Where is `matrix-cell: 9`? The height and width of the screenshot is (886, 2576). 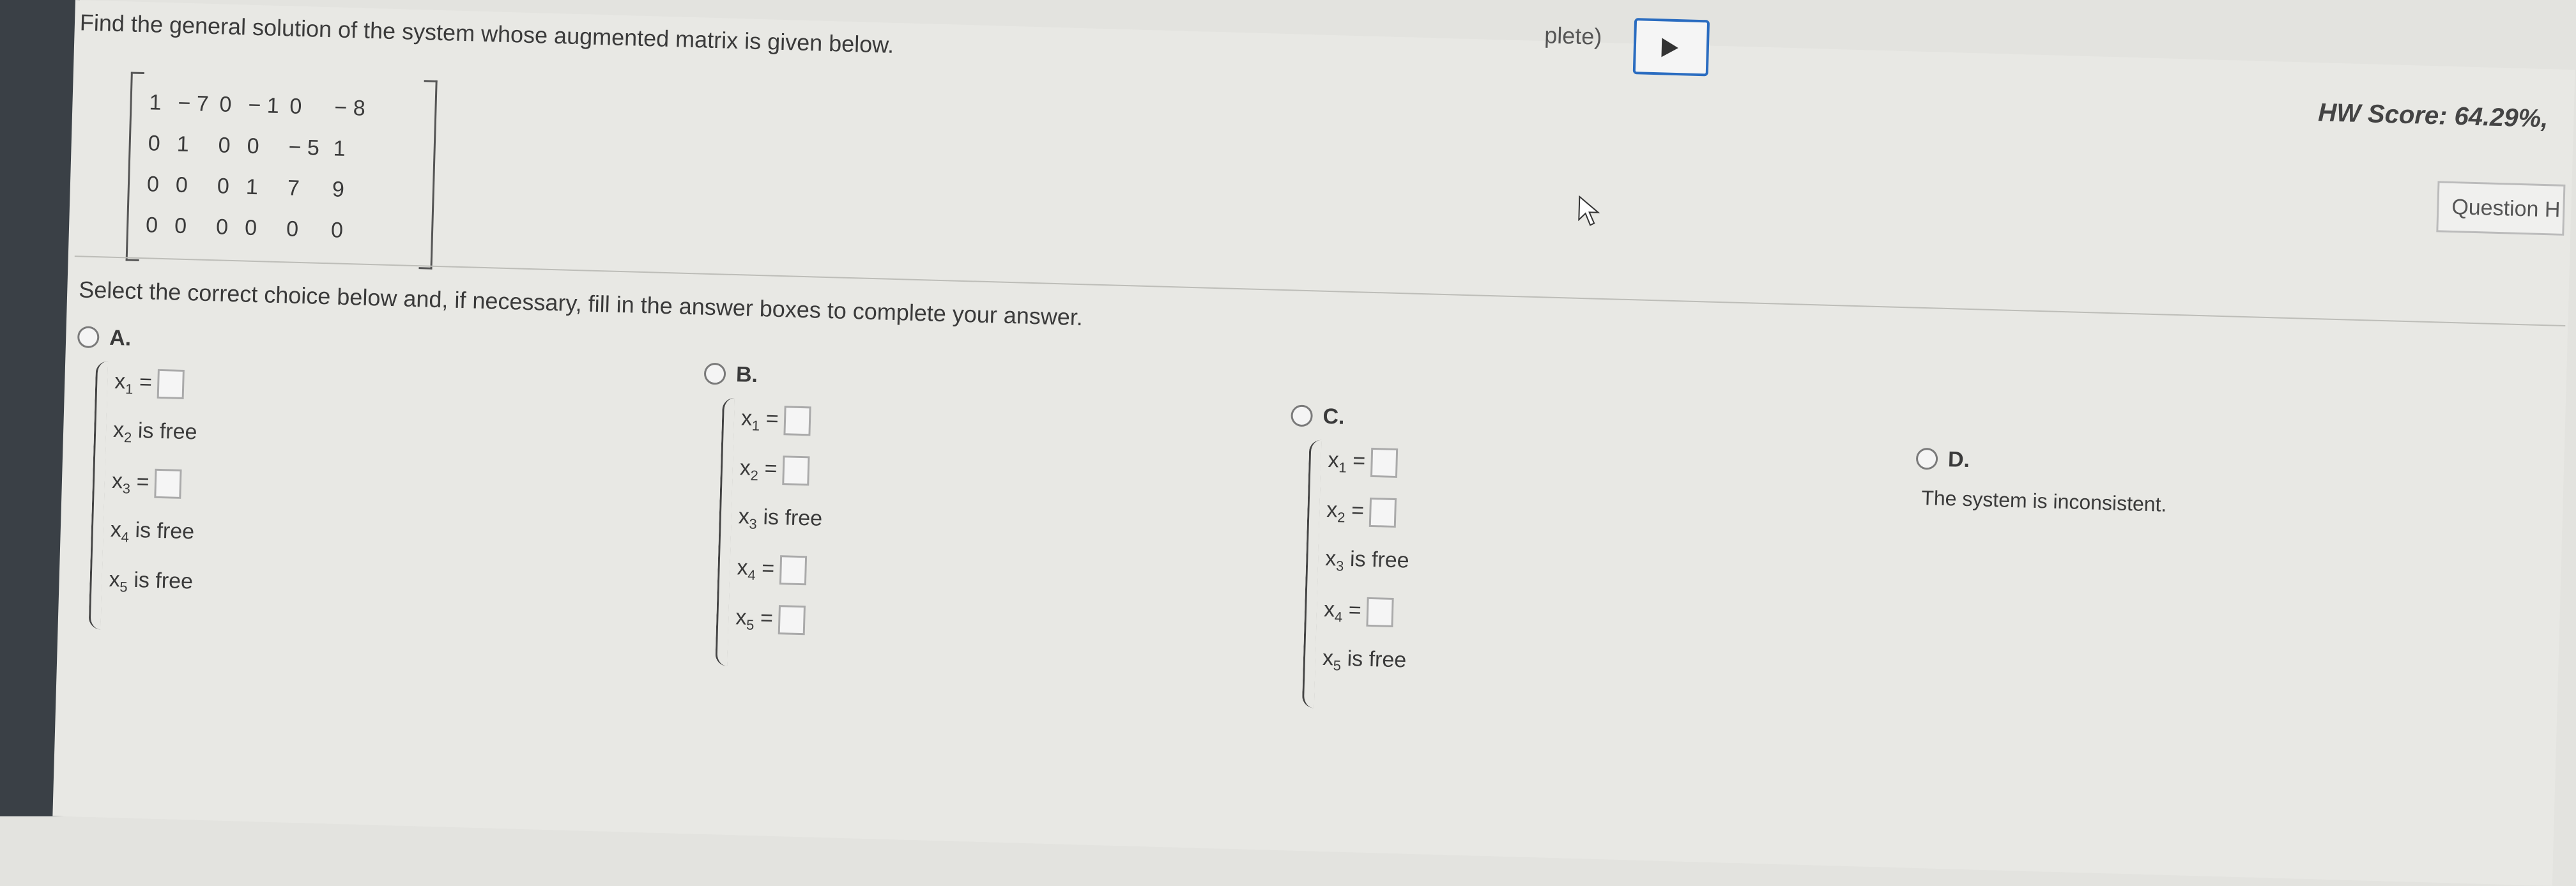
matrix-cell: 9 is located at coordinates (338, 189).